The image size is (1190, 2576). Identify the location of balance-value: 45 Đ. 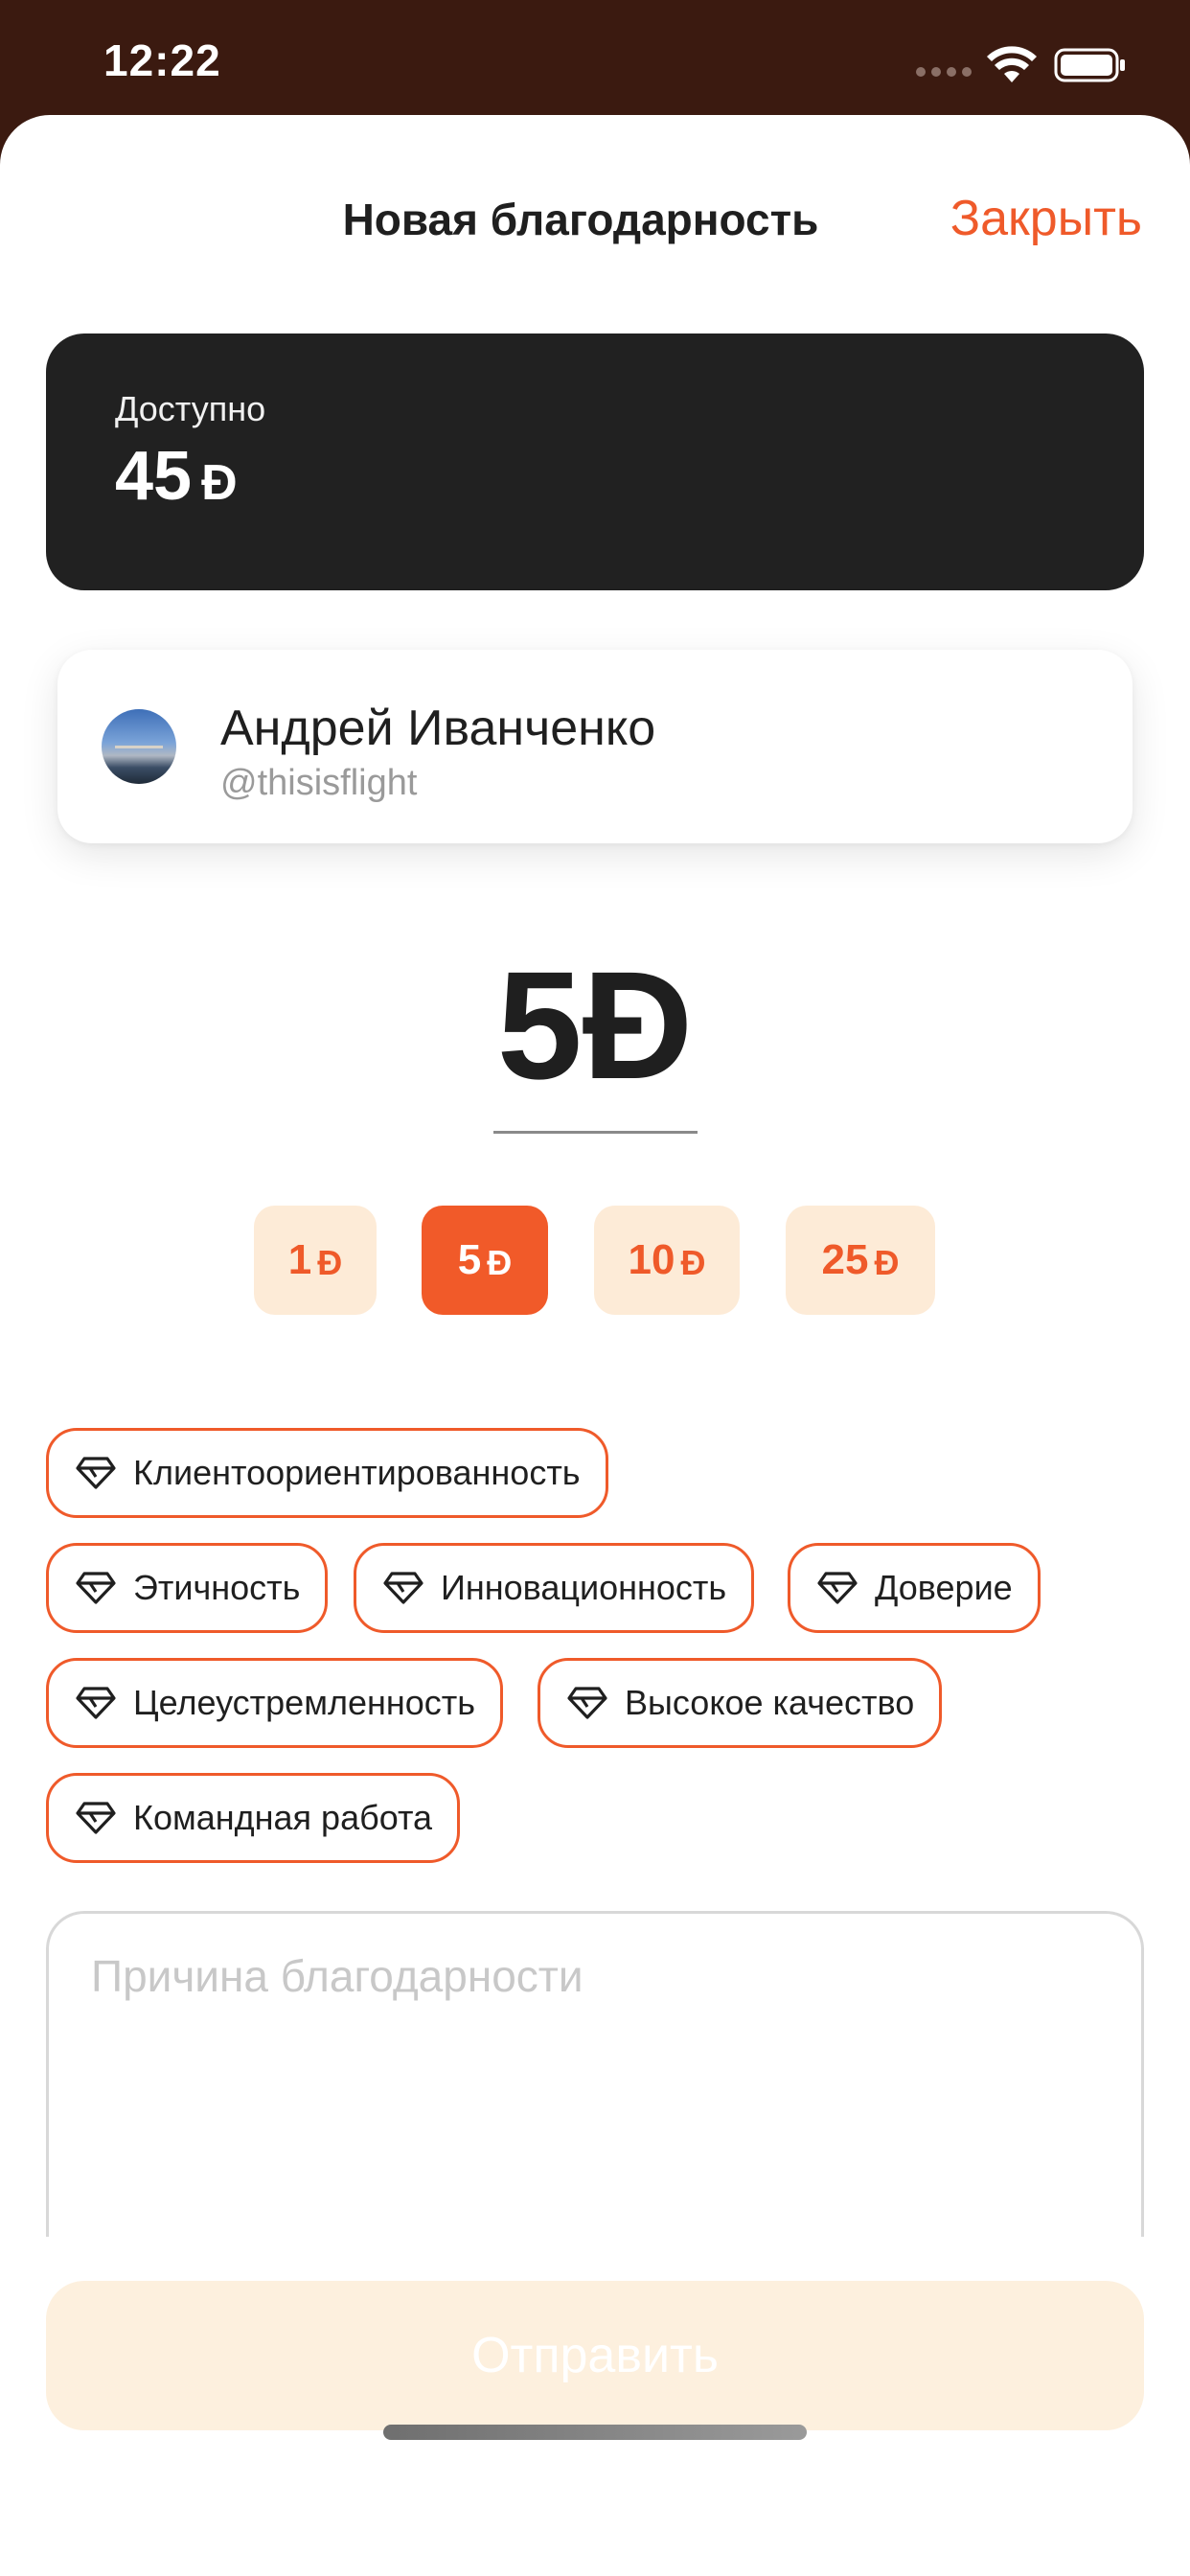
(177, 476).